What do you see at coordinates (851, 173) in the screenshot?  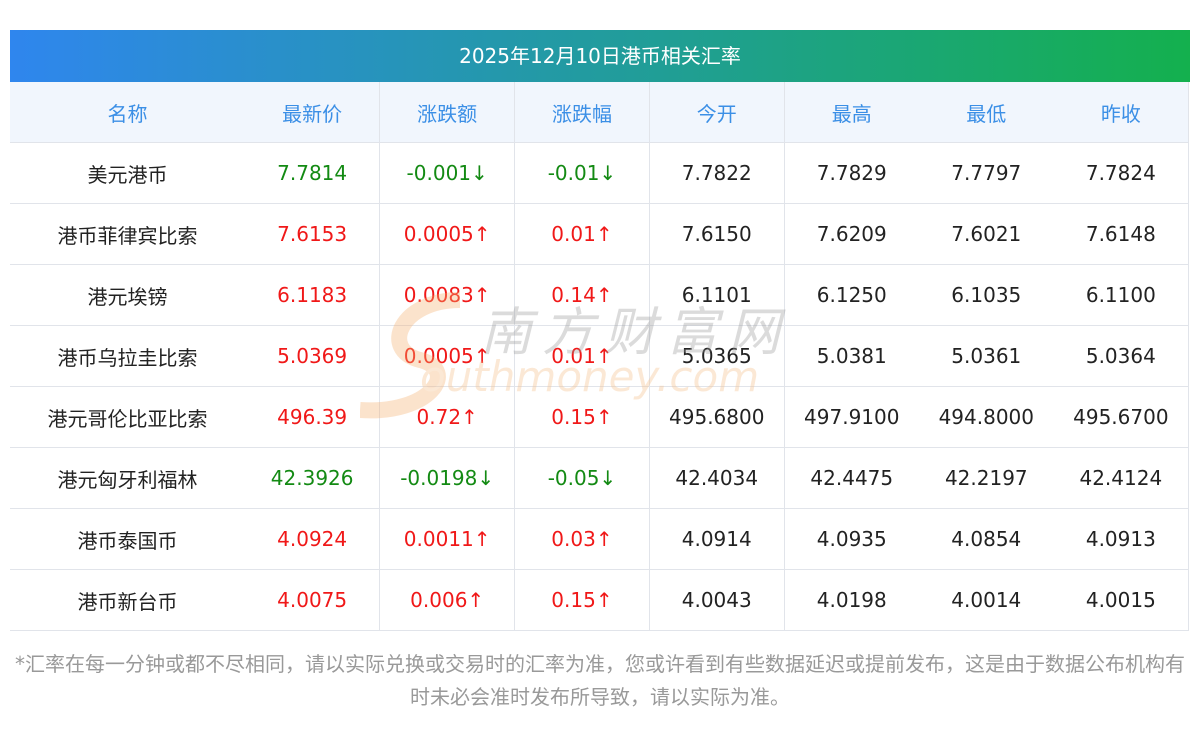 I see `high-price: 7.7829` at bounding box center [851, 173].